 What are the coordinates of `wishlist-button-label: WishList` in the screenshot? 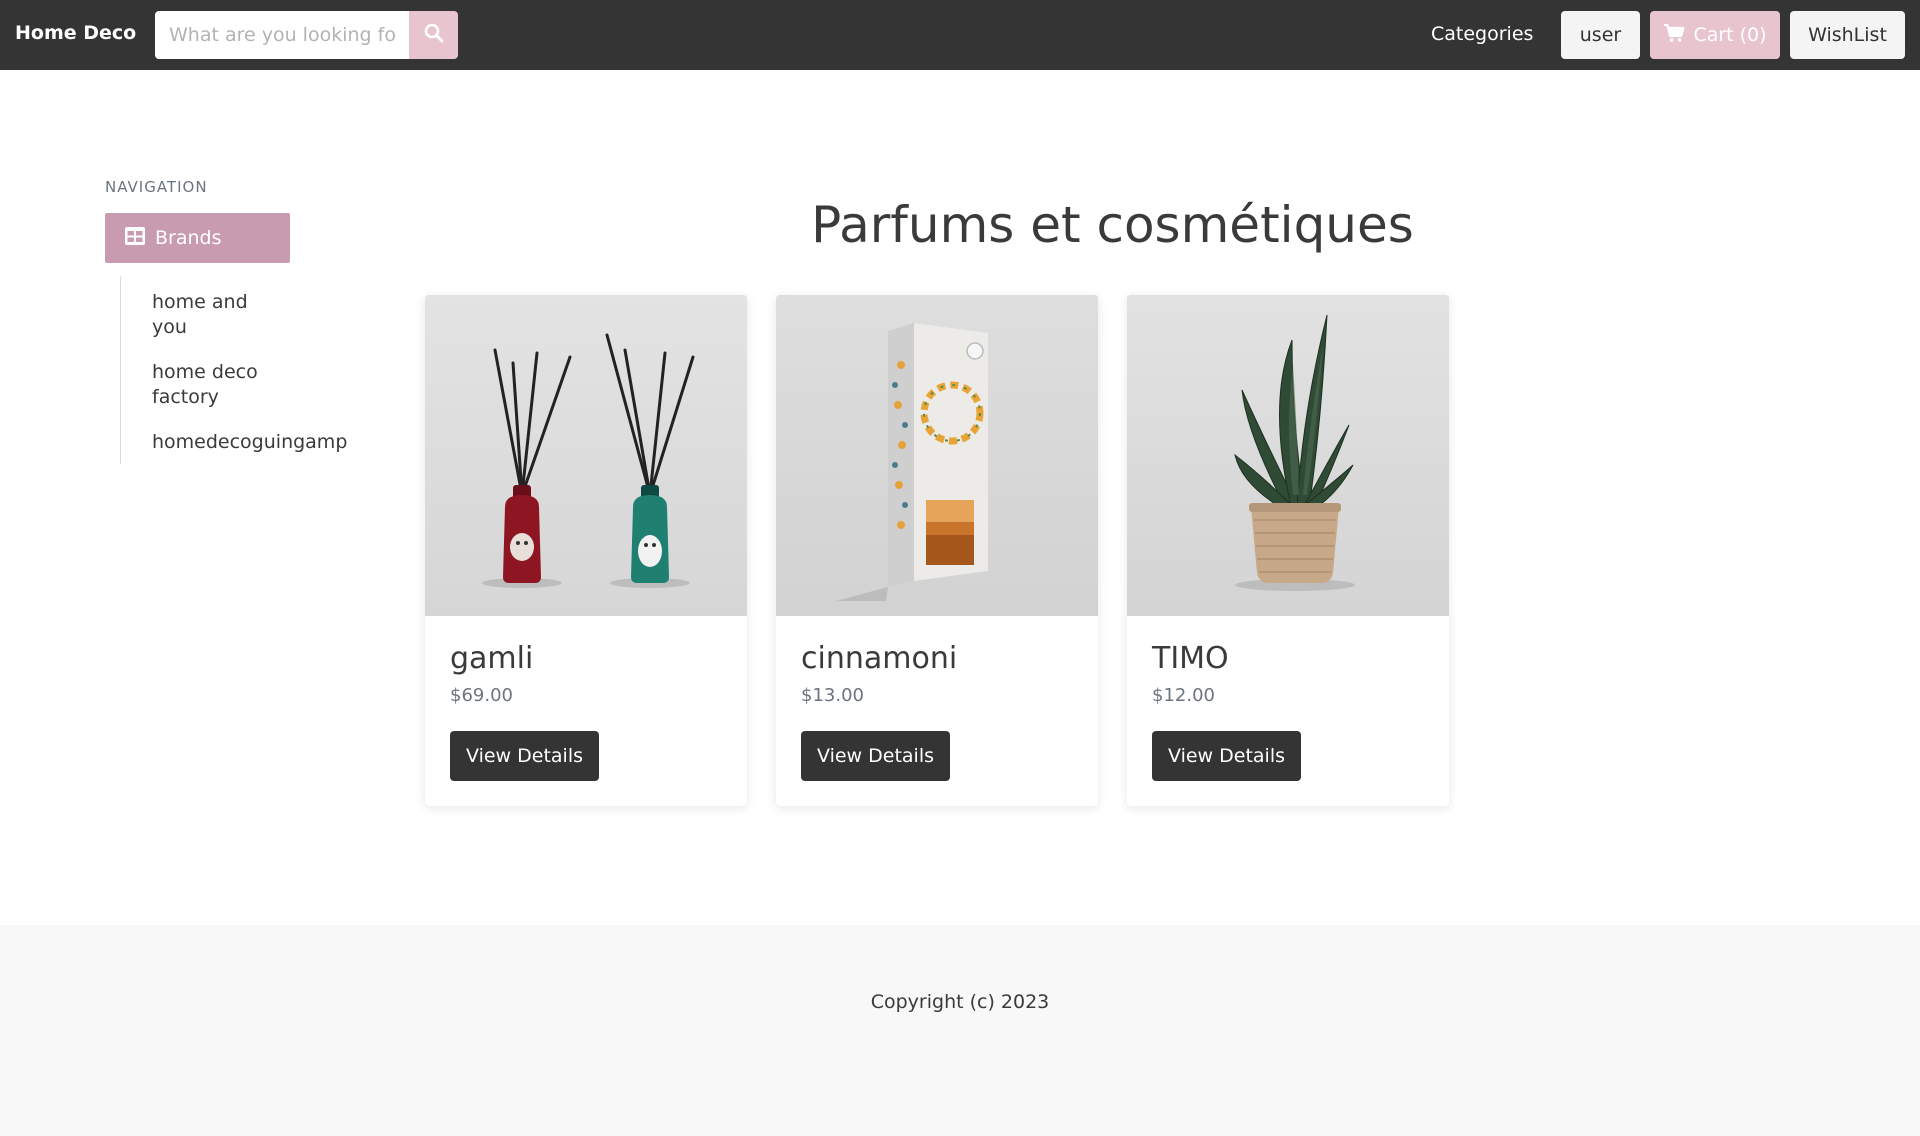 It's located at (1847, 35).